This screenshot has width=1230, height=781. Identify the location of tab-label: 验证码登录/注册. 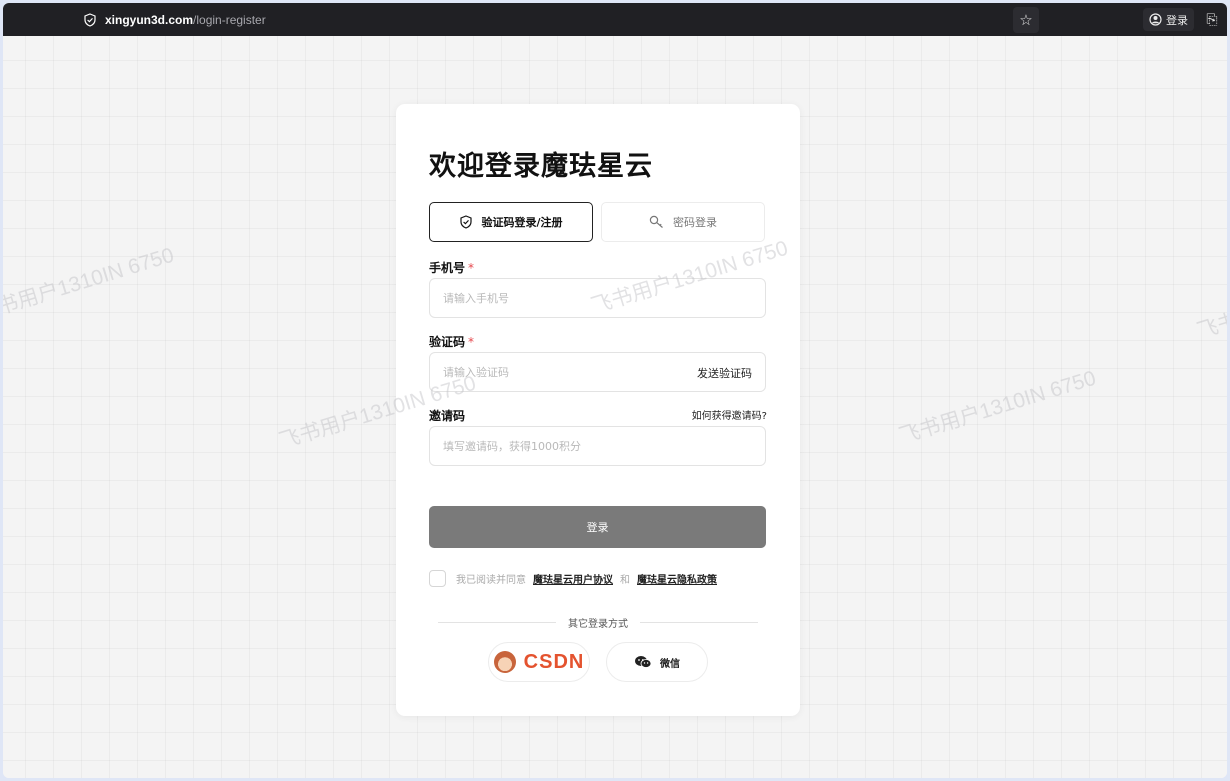
(522, 222).